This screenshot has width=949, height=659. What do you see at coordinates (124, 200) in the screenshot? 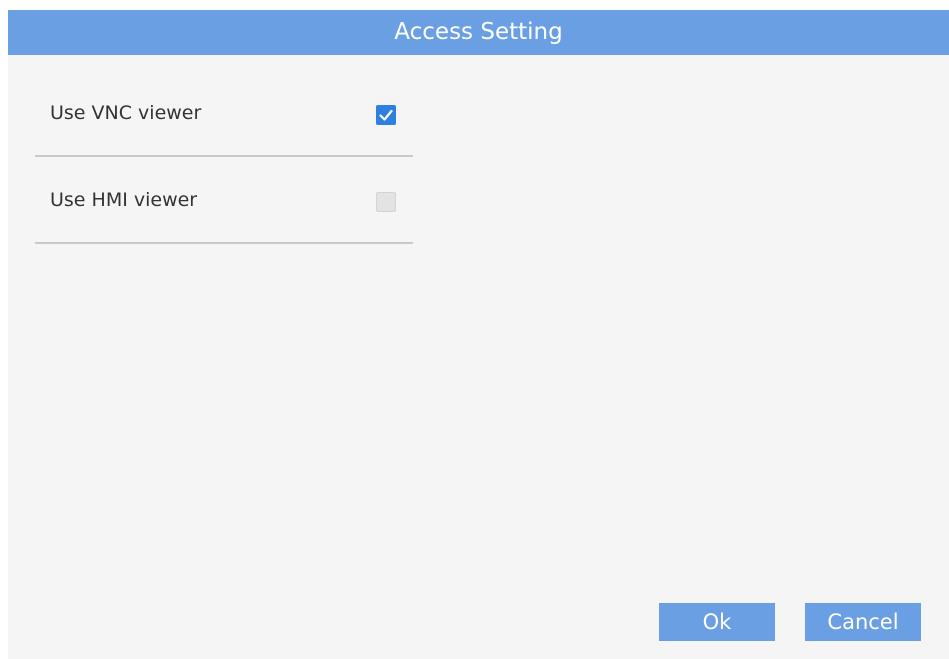
I see `option-label-hmi-viewer: Use HMI viewer` at bounding box center [124, 200].